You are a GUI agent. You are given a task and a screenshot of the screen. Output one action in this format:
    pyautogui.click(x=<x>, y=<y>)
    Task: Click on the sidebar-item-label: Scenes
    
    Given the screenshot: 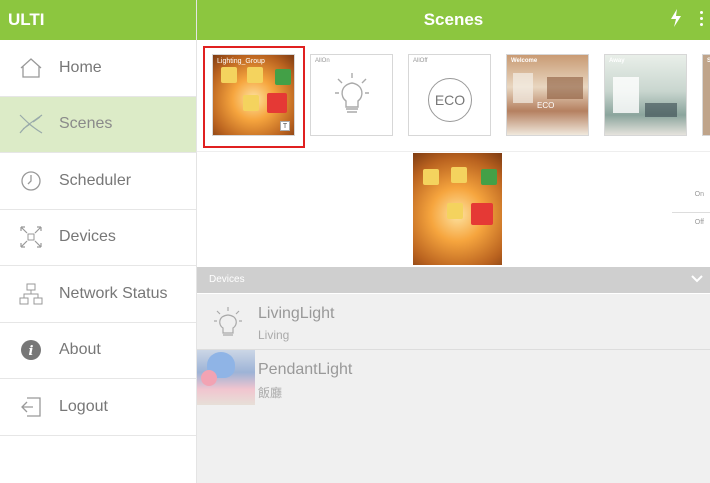 What is the action you would take?
    pyautogui.click(x=86, y=124)
    